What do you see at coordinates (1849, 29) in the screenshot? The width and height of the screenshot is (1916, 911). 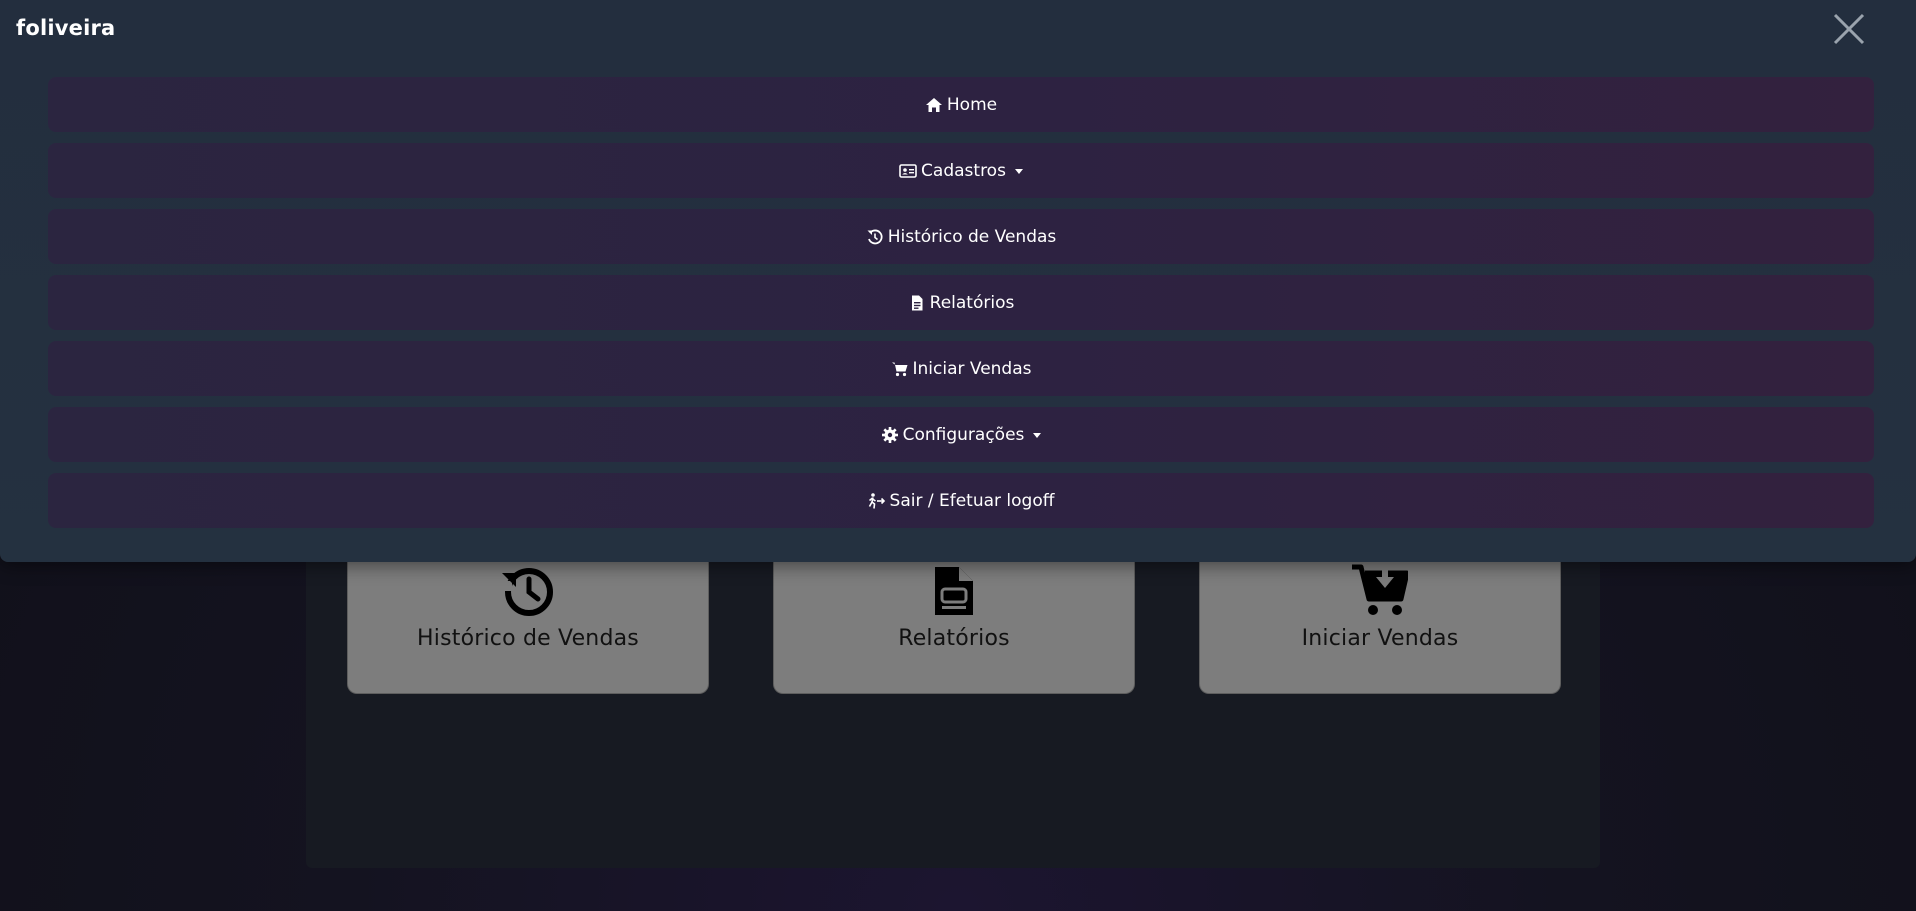 I see `close-icon` at bounding box center [1849, 29].